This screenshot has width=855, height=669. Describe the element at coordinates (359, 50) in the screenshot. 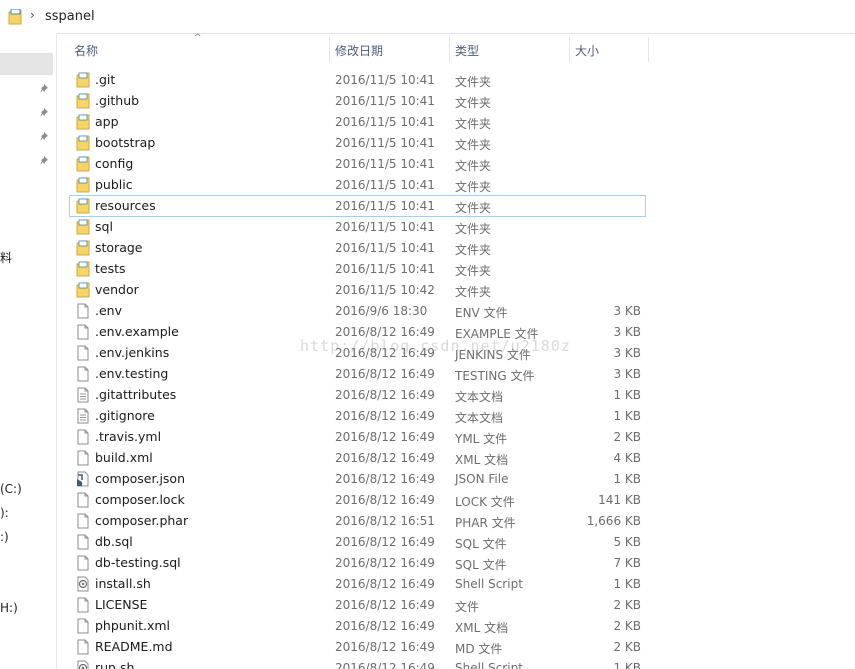

I see `column-header-date: 修改日期` at that location.